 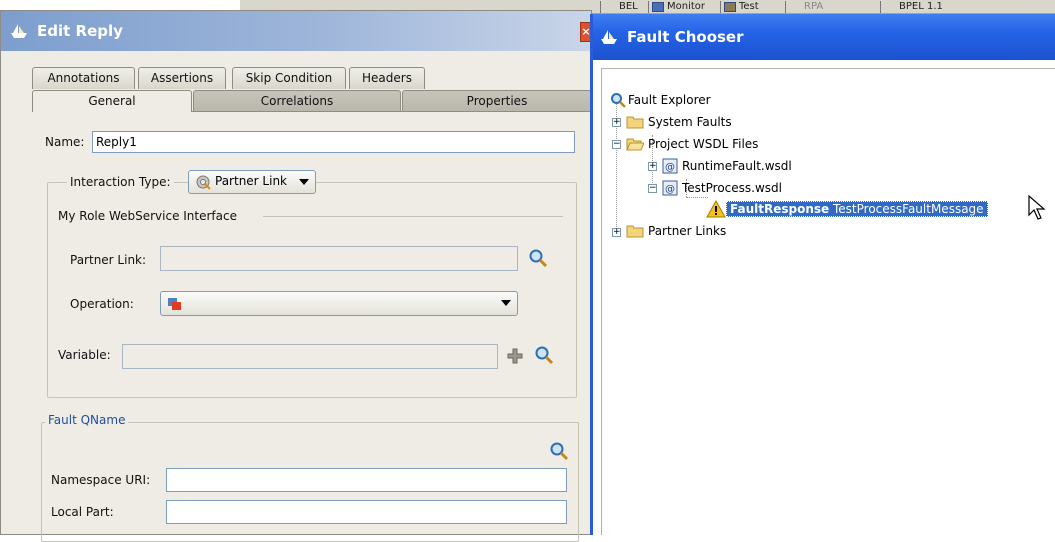 What do you see at coordinates (174, 304) in the screenshot?
I see `operation-icon` at bounding box center [174, 304].